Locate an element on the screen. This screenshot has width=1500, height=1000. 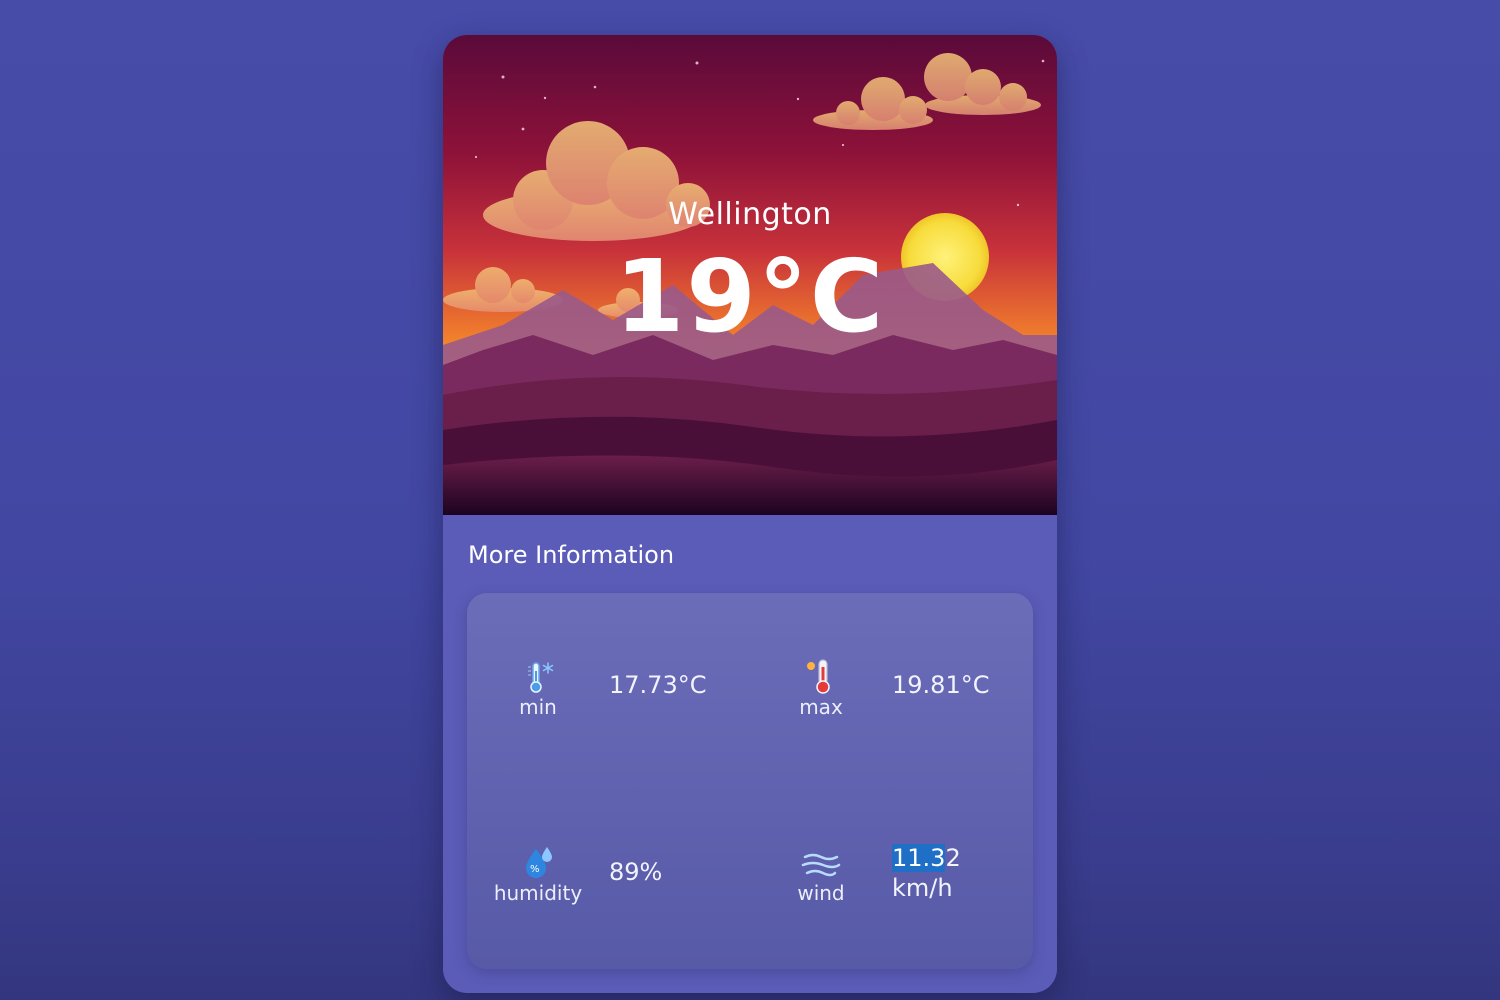
stat-wind: wind 11.32 km/h is located at coordinates (910, 883).